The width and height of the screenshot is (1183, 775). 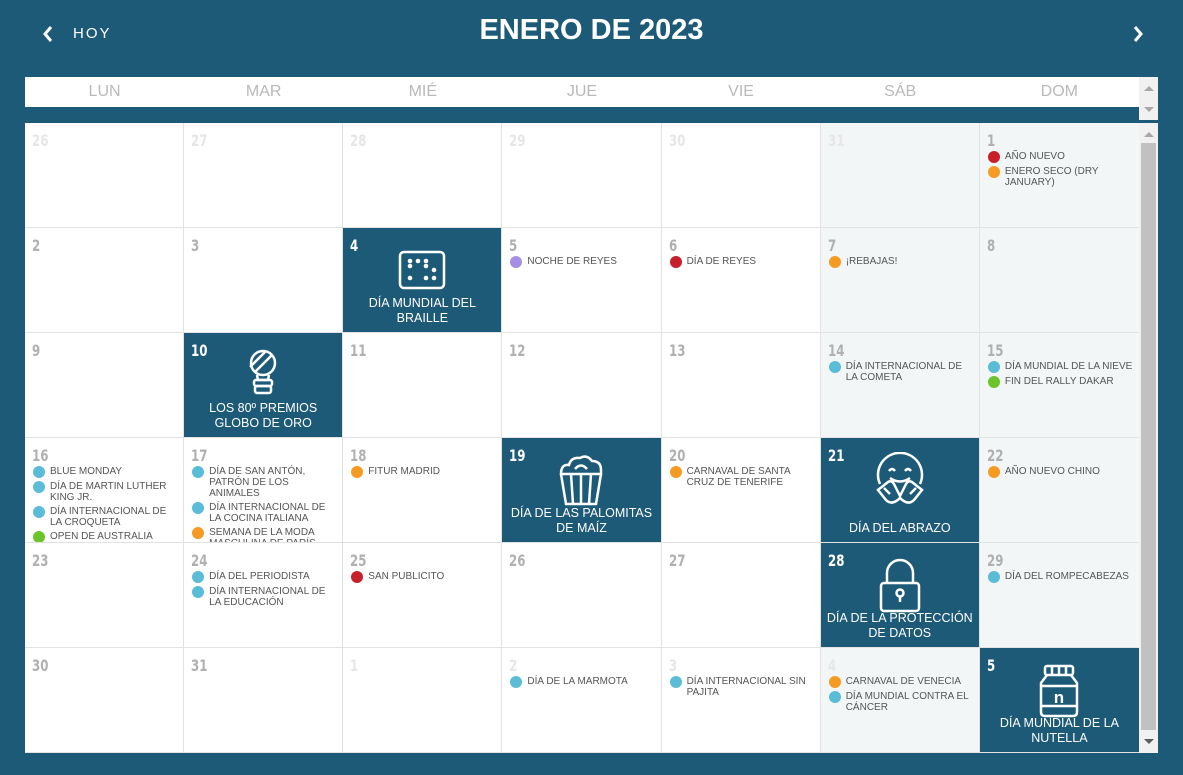 I want to click on event-item: DÍA MUNDIAL CONTRA EL CÁNCER, so click(x=901, y=702).